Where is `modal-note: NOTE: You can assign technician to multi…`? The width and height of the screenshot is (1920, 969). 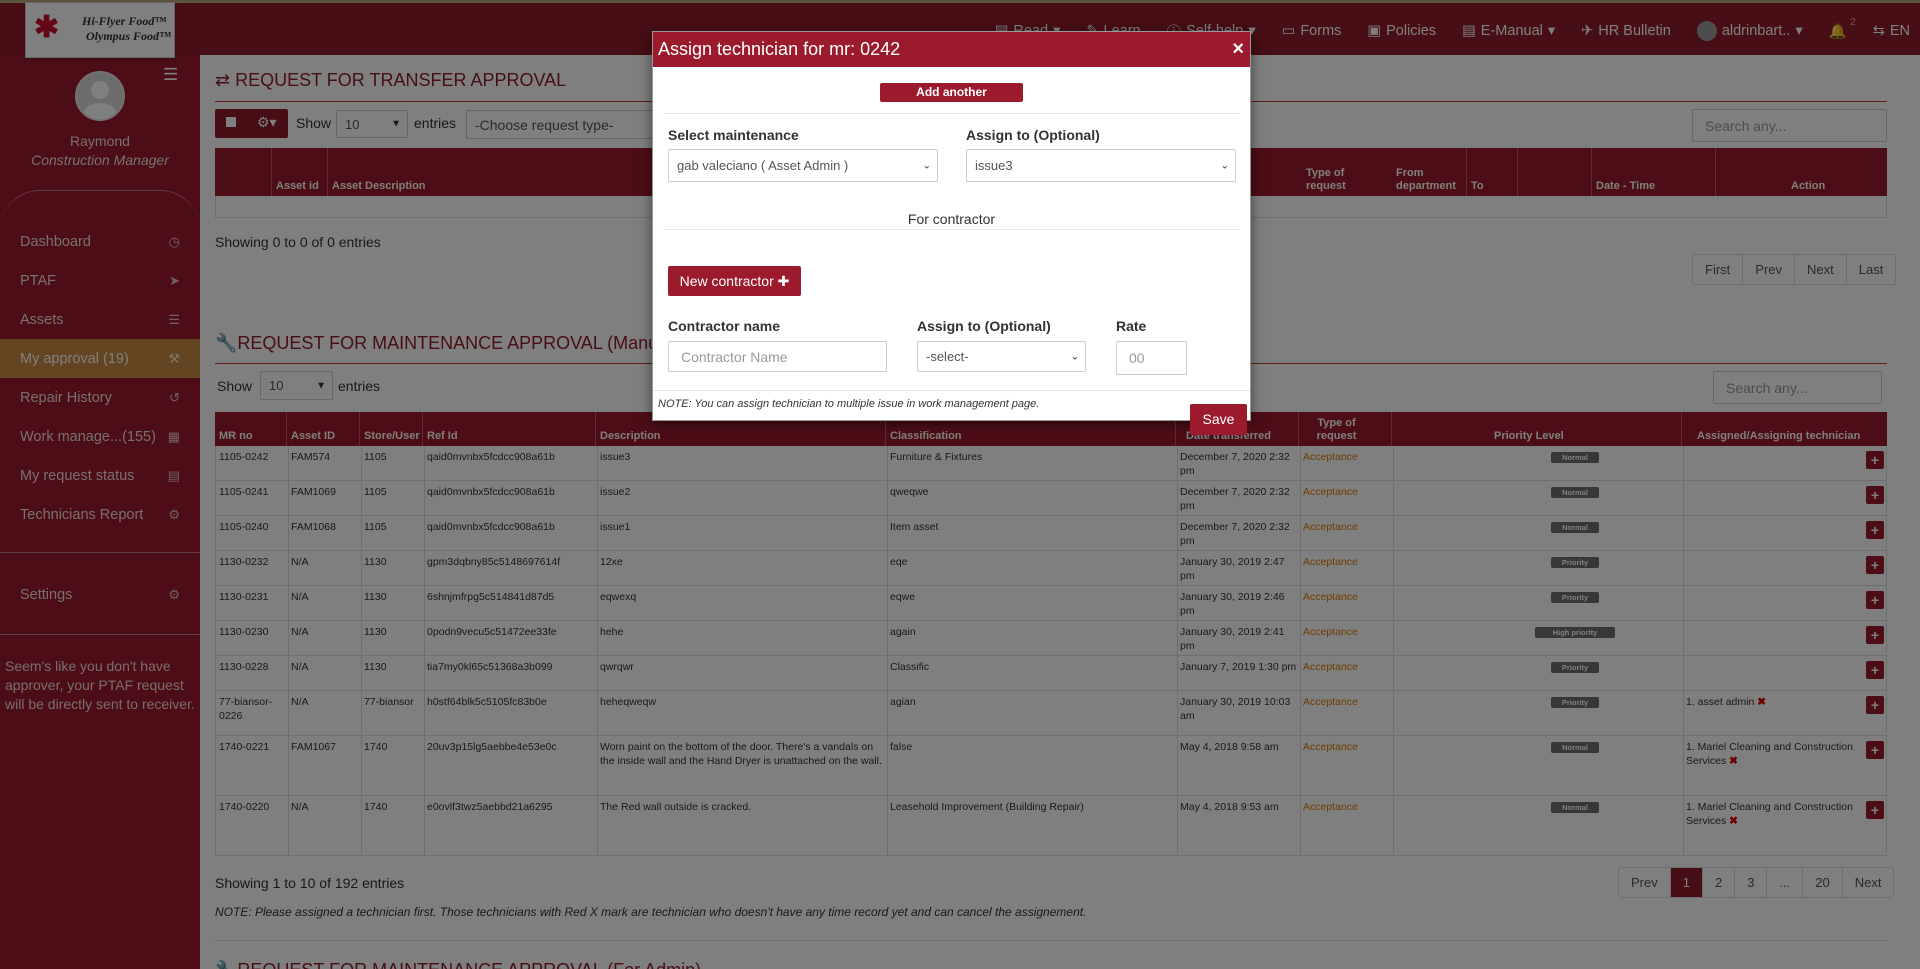
modal-note: NOTE: You can assign technician to multi… is located at coordinates (849, 404).